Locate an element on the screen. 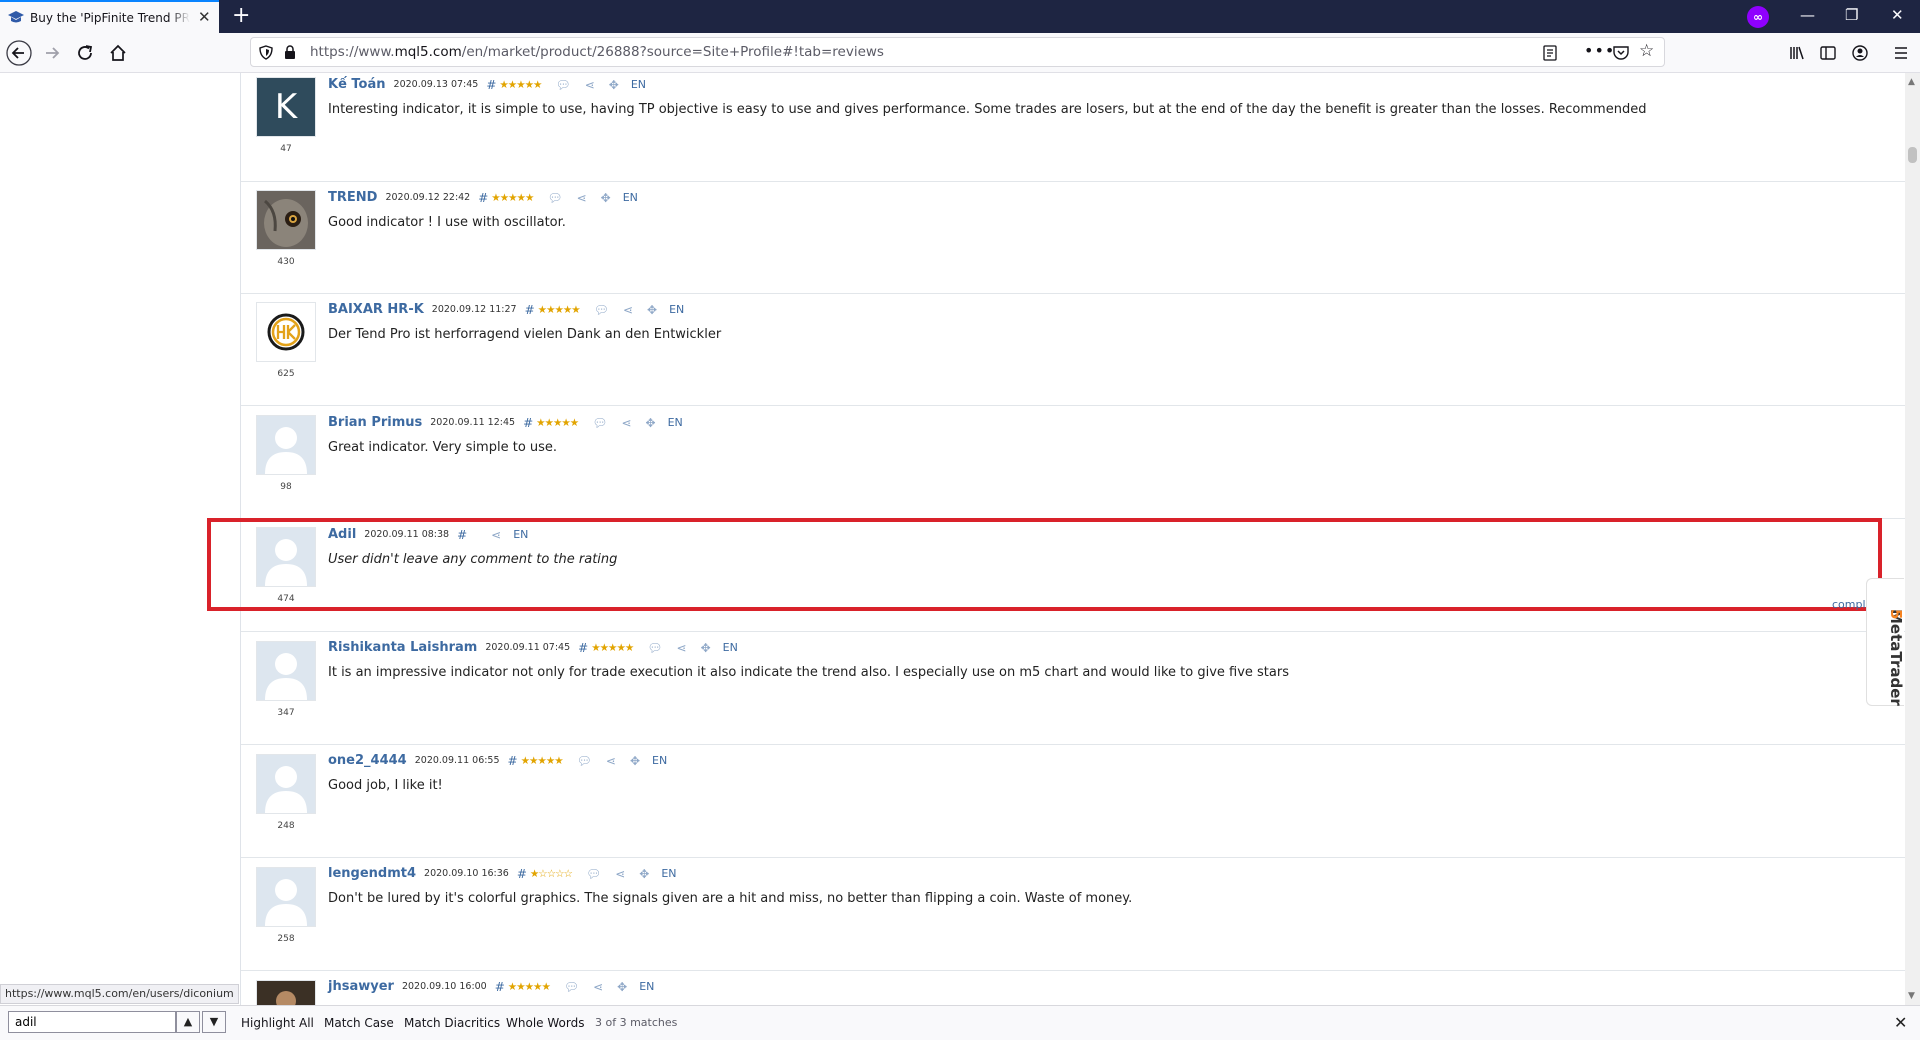 This screenshot has height=1040, width=1920. pocket-icon is located at coordinates (1621, 52).